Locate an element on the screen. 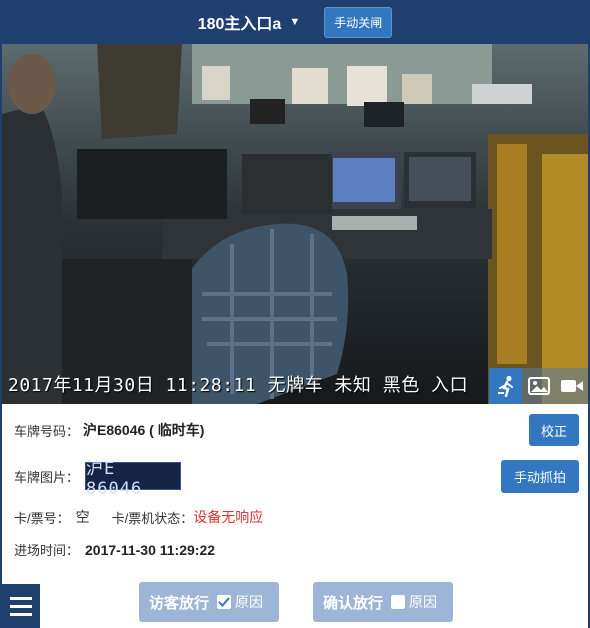 This screenshot has width=590, height=628. confirm-reason-checkbox: 原因 is located at coordinates (414, 602).